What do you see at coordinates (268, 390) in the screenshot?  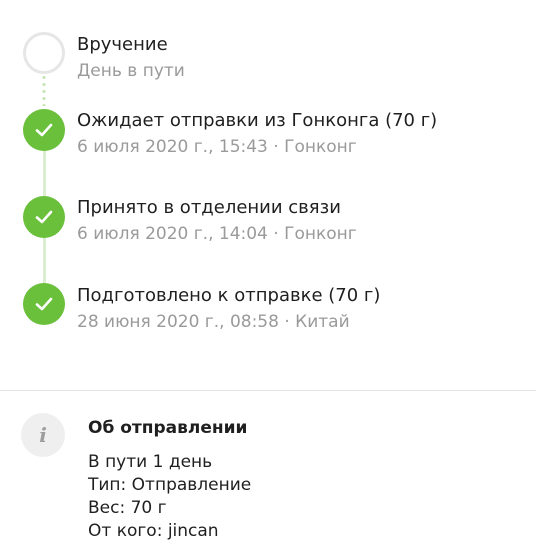 I see `section-divider` at bounding box center [268, 390].